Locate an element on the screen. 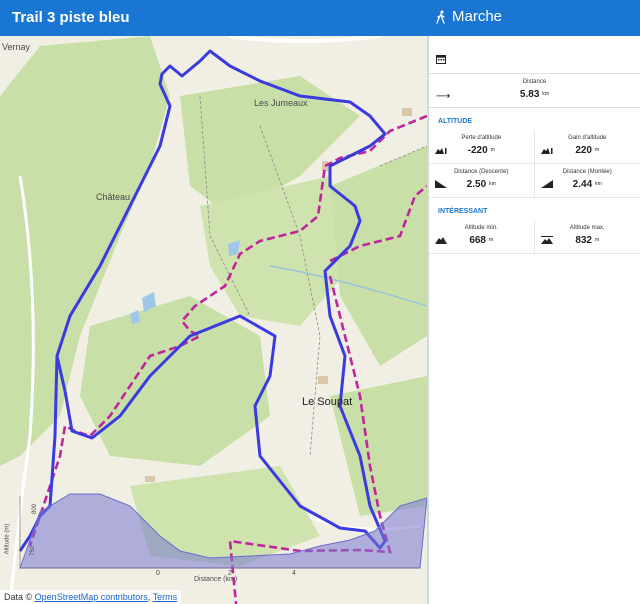  activity-label: Marche is located at coordinates (477, 16).